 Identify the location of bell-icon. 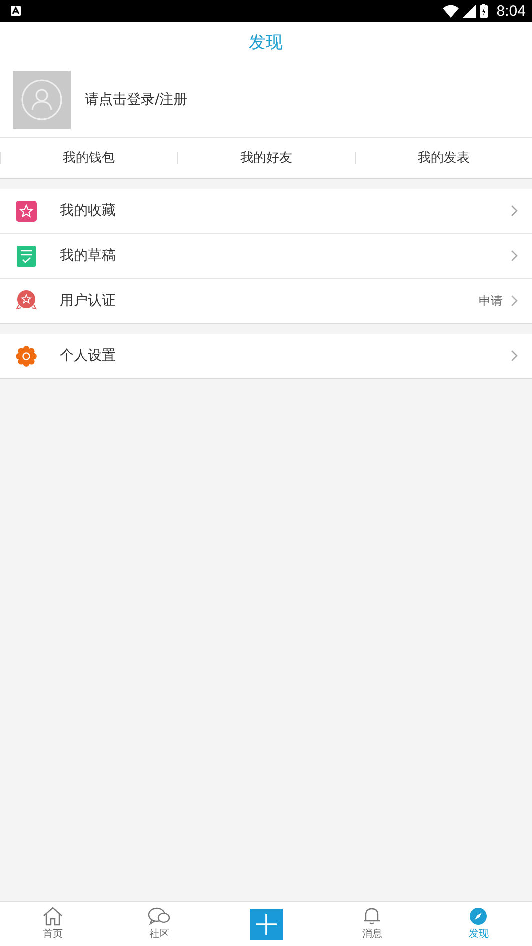
(372, 916).